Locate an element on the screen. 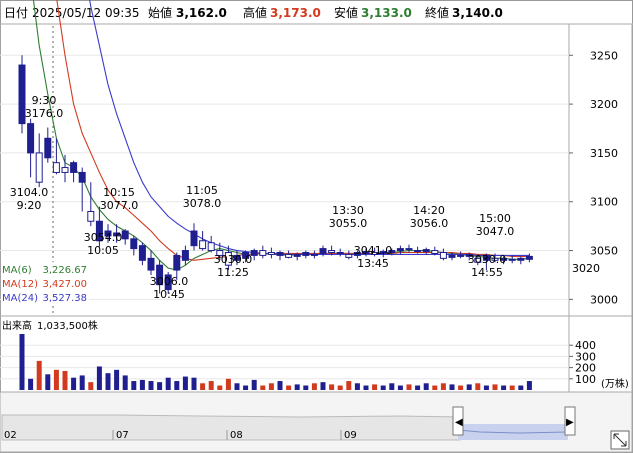  ma6-value: 3,226.67 is located at coordinates (64, 270).